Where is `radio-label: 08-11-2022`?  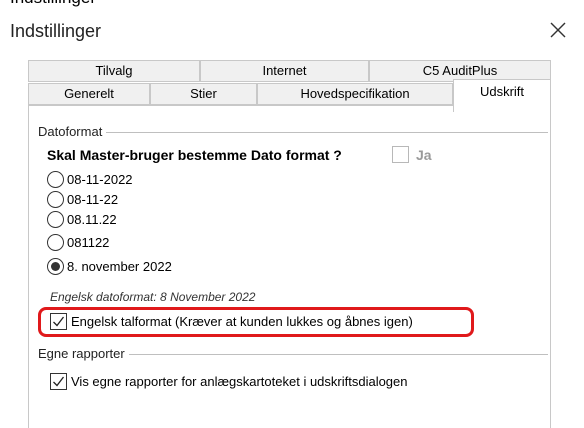 radio-label: 08-11-2022 is located at coordinates (100, 179).